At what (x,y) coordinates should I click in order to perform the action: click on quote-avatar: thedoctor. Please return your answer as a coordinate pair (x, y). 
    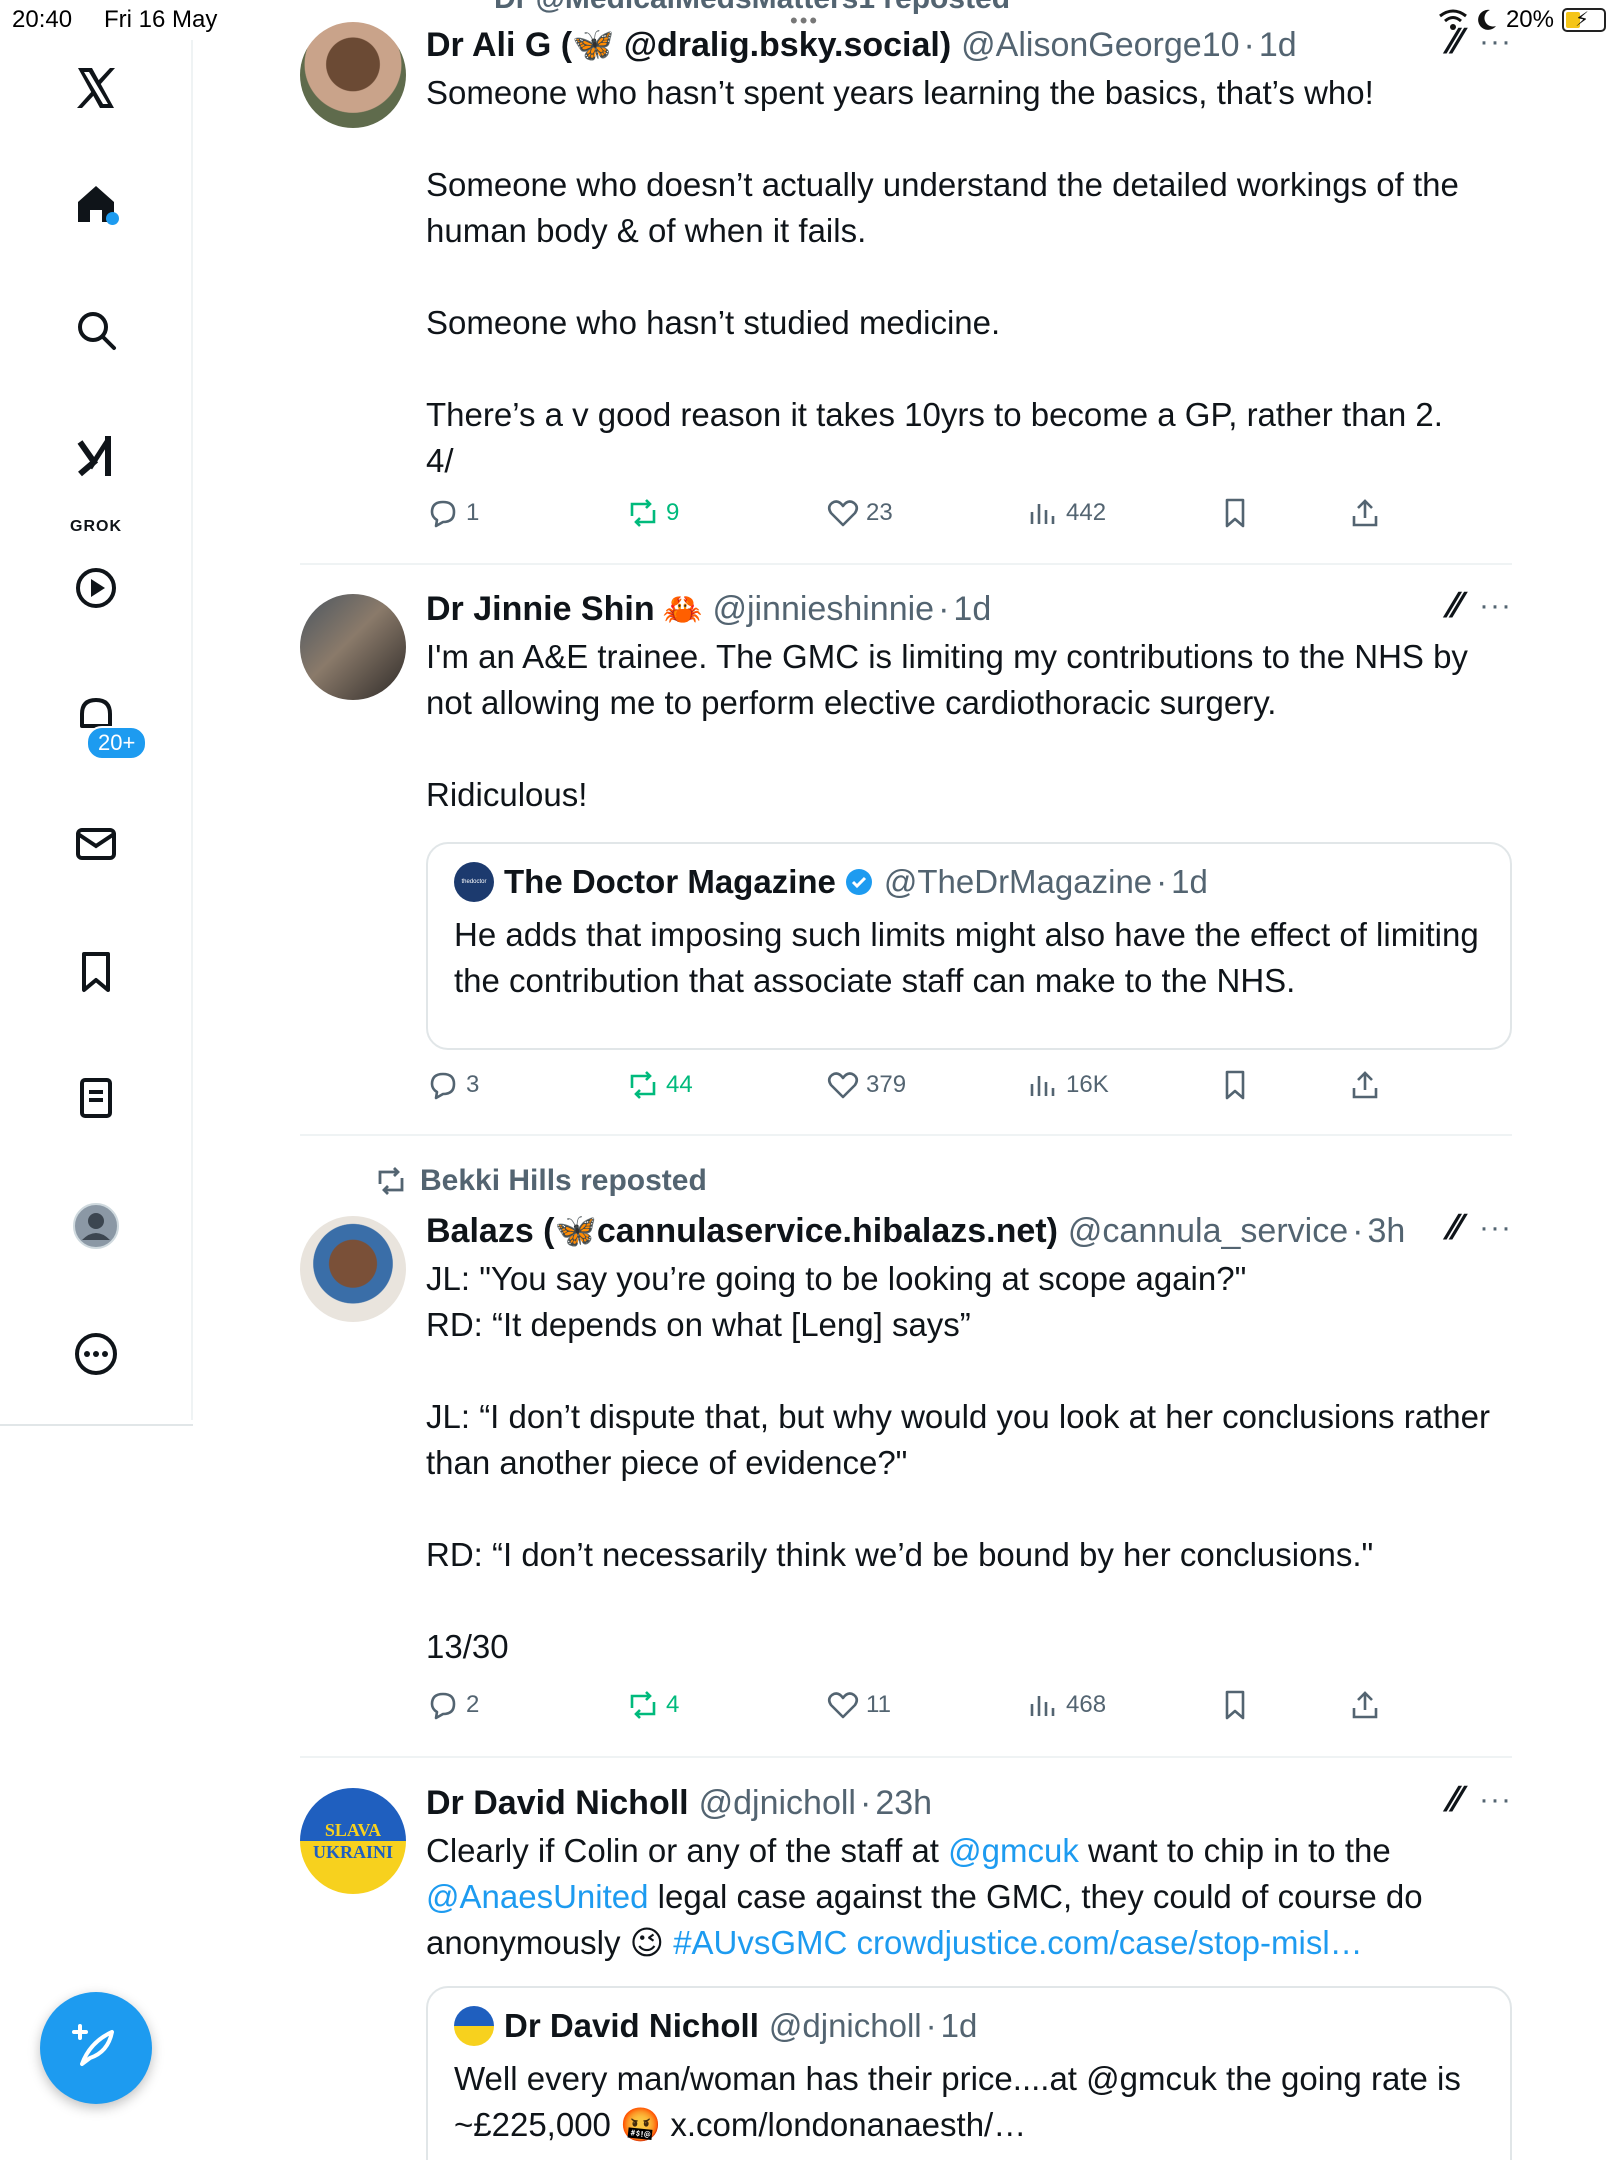
    Looking at the image, I should click on (474, 882).